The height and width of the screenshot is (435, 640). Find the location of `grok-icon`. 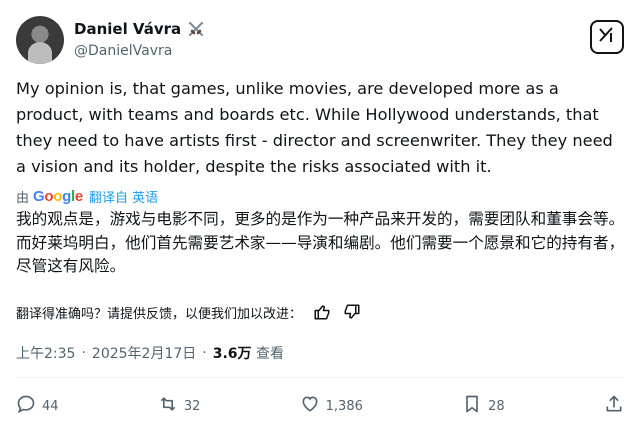

grok-icon is located at coordinates (607, 37).